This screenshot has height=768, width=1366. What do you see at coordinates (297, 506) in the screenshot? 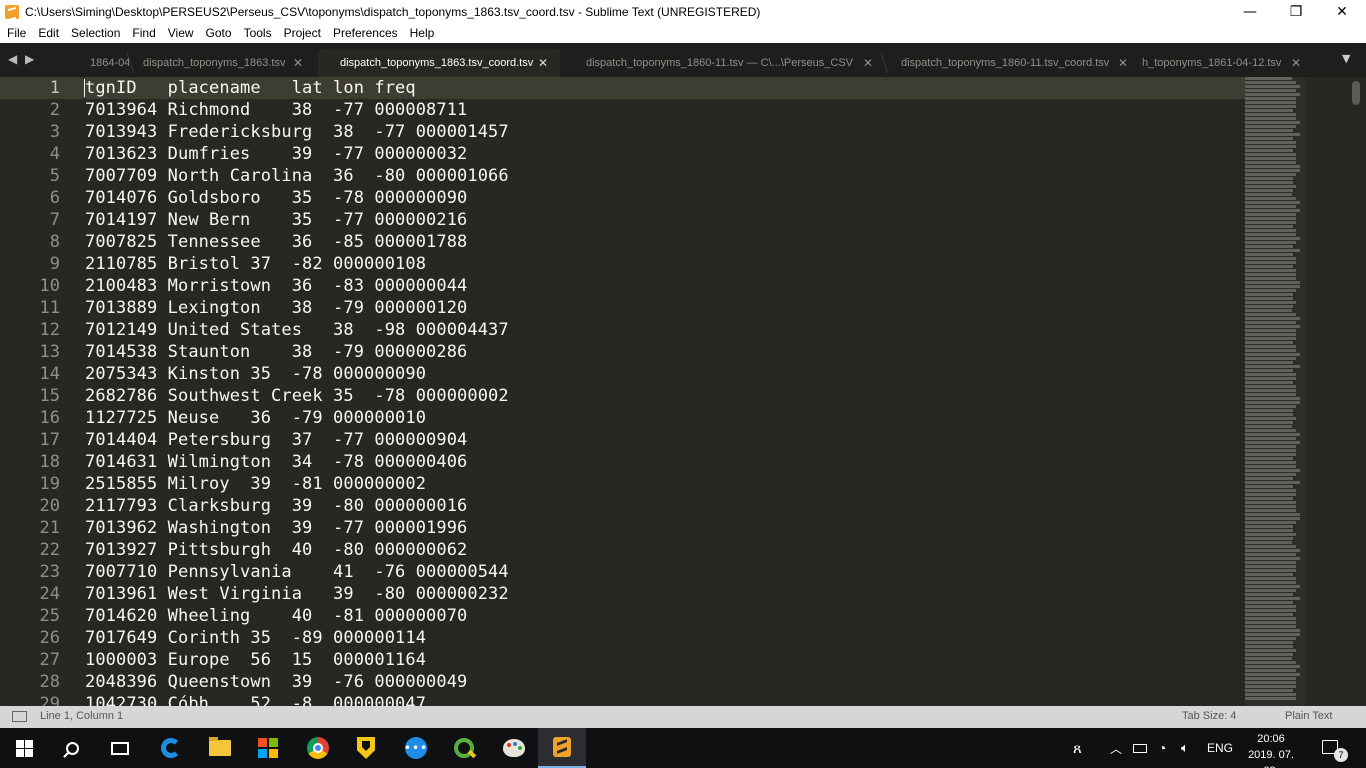
I see `code-line: 2117793 Clarksburg 39 -80 000000016` at bounding box center [297, 506].